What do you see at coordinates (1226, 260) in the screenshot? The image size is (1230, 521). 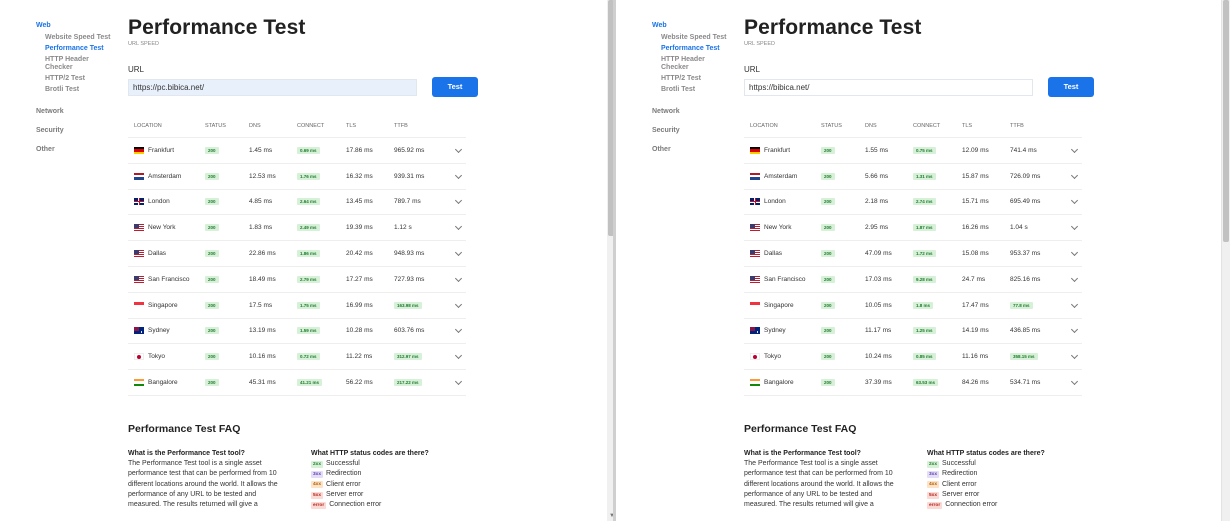 I see `scrollbar-right` at bounding box center [1226, 260].